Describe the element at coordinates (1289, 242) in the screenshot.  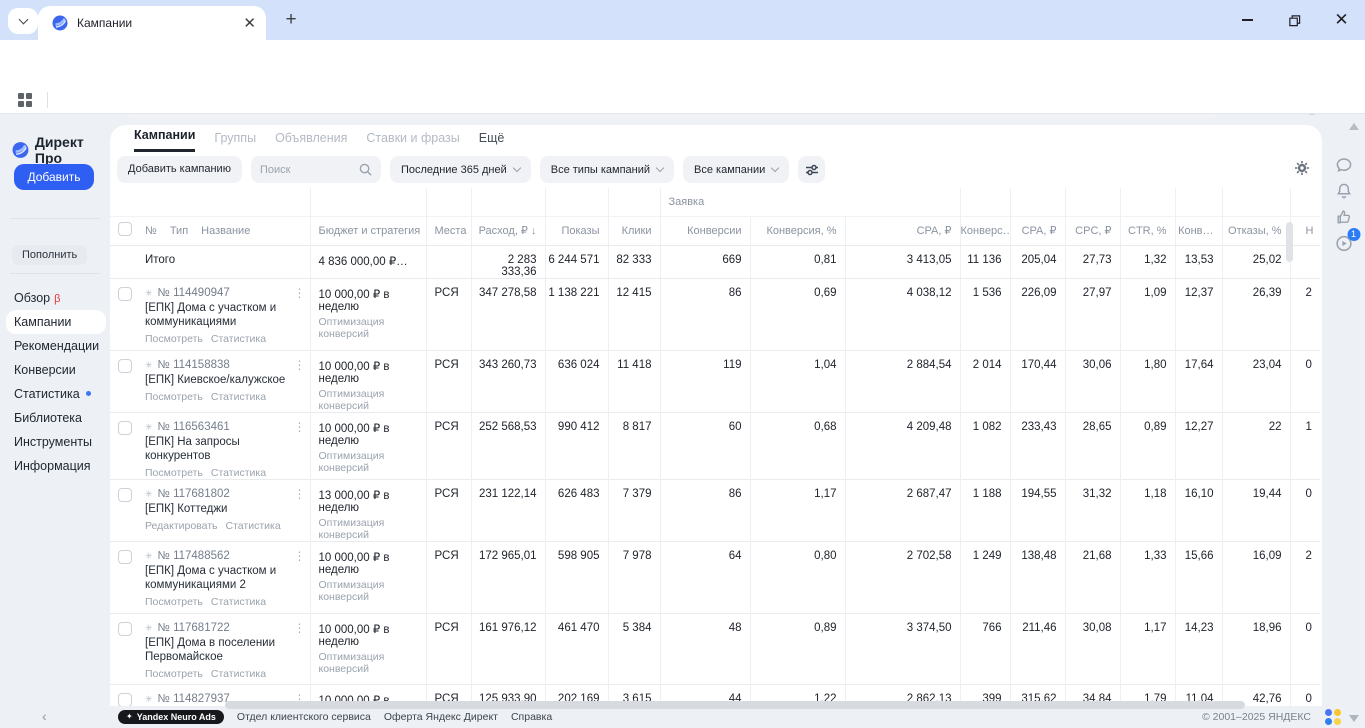
I see `vertical-scrollbar` at that location.